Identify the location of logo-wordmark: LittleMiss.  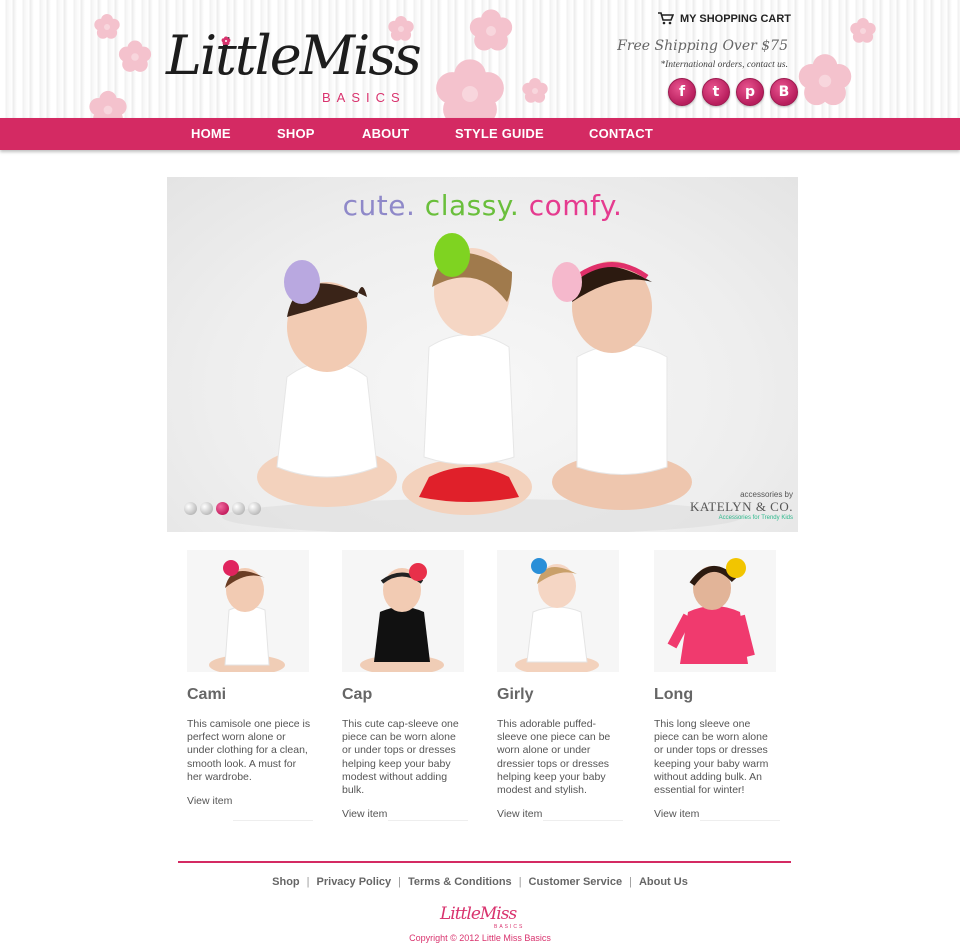
(294, 55).